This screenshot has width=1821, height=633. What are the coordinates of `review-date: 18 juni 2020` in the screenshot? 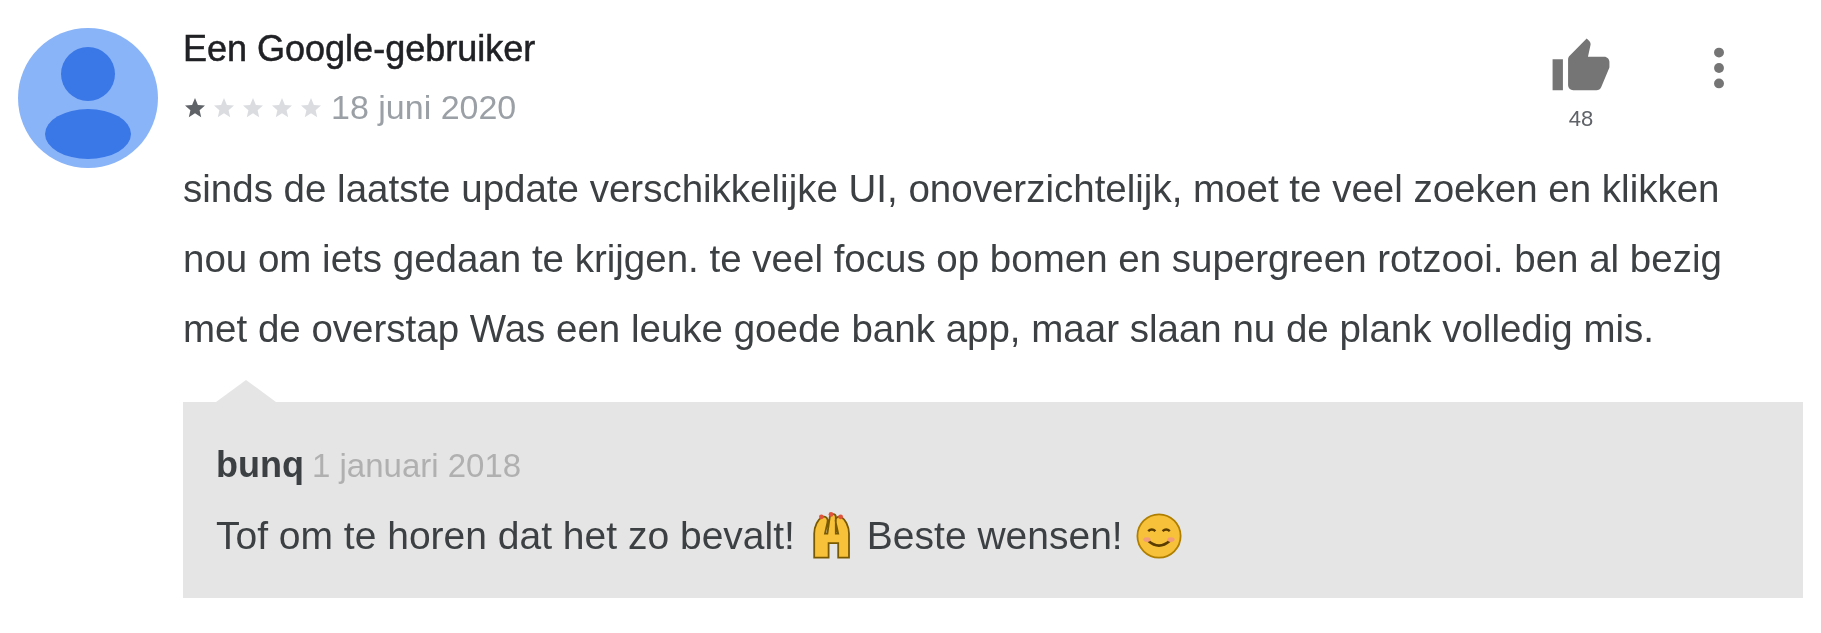 It's located at (424, 107).